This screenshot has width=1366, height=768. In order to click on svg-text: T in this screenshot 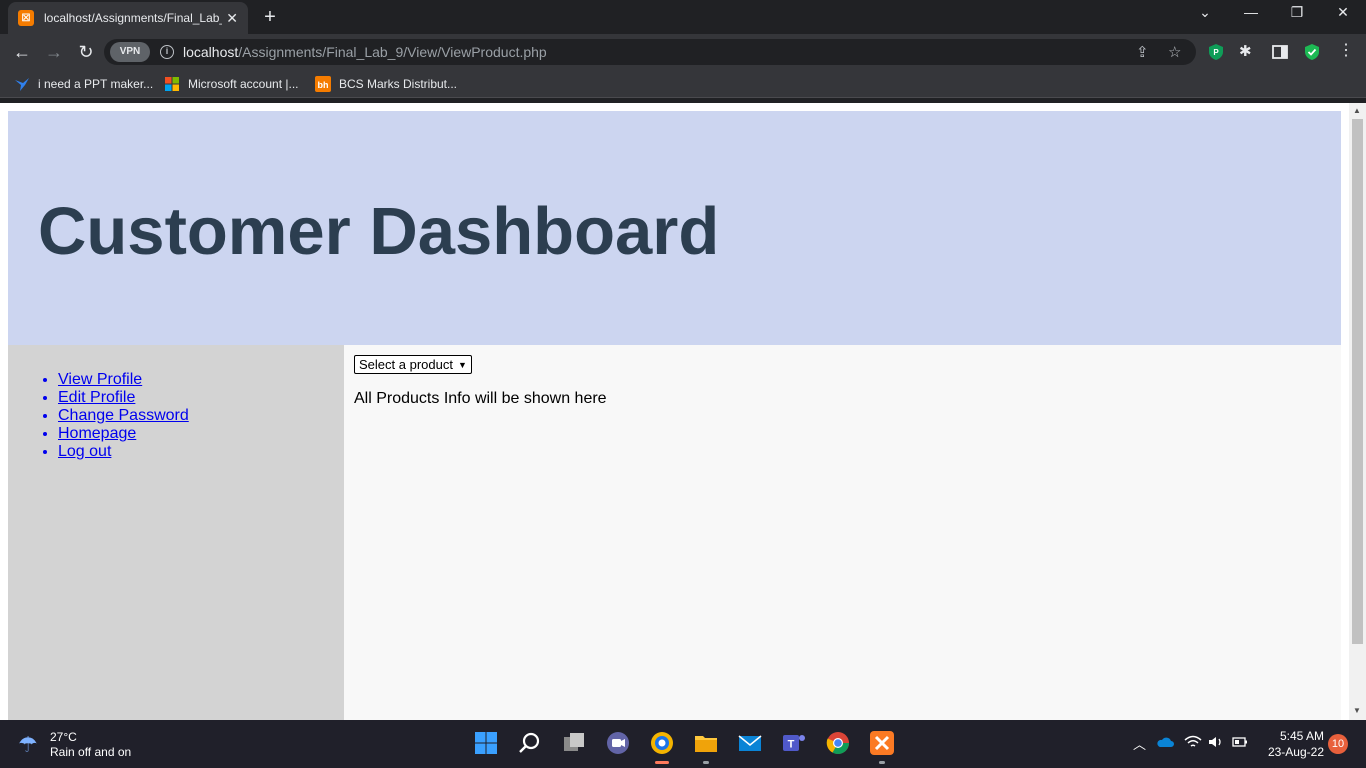, I will do `click(791, 745)`.